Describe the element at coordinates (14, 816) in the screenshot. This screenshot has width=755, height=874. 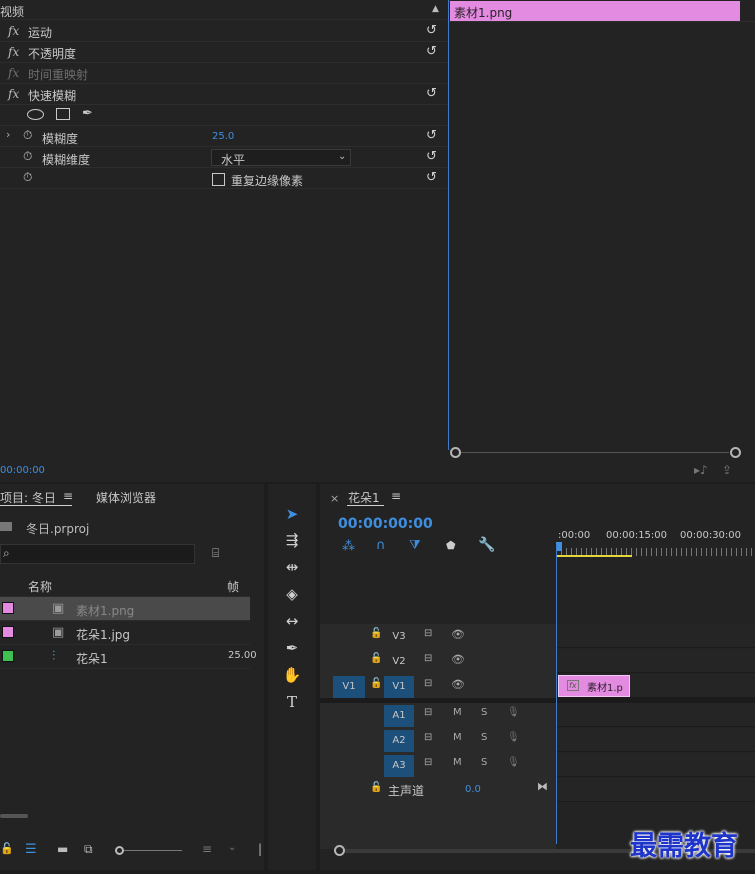
I see `horizontal-scrollbar` at that location.